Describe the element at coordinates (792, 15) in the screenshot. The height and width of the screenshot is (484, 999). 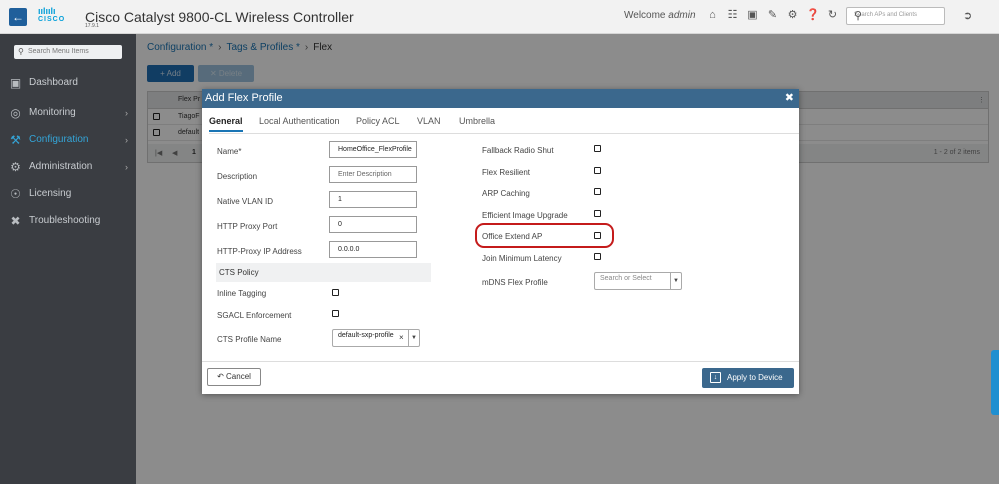
I see `tools-icon: ⚙` at that location.